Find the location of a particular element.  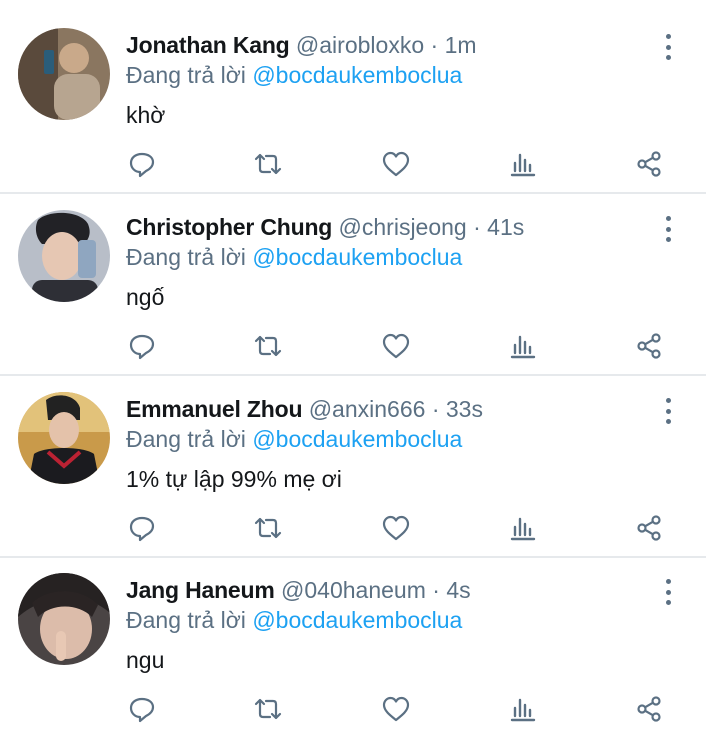

tweet-header: Emmanuel Zhou @anxin666 · 33s is located at coordinates (304, 409).